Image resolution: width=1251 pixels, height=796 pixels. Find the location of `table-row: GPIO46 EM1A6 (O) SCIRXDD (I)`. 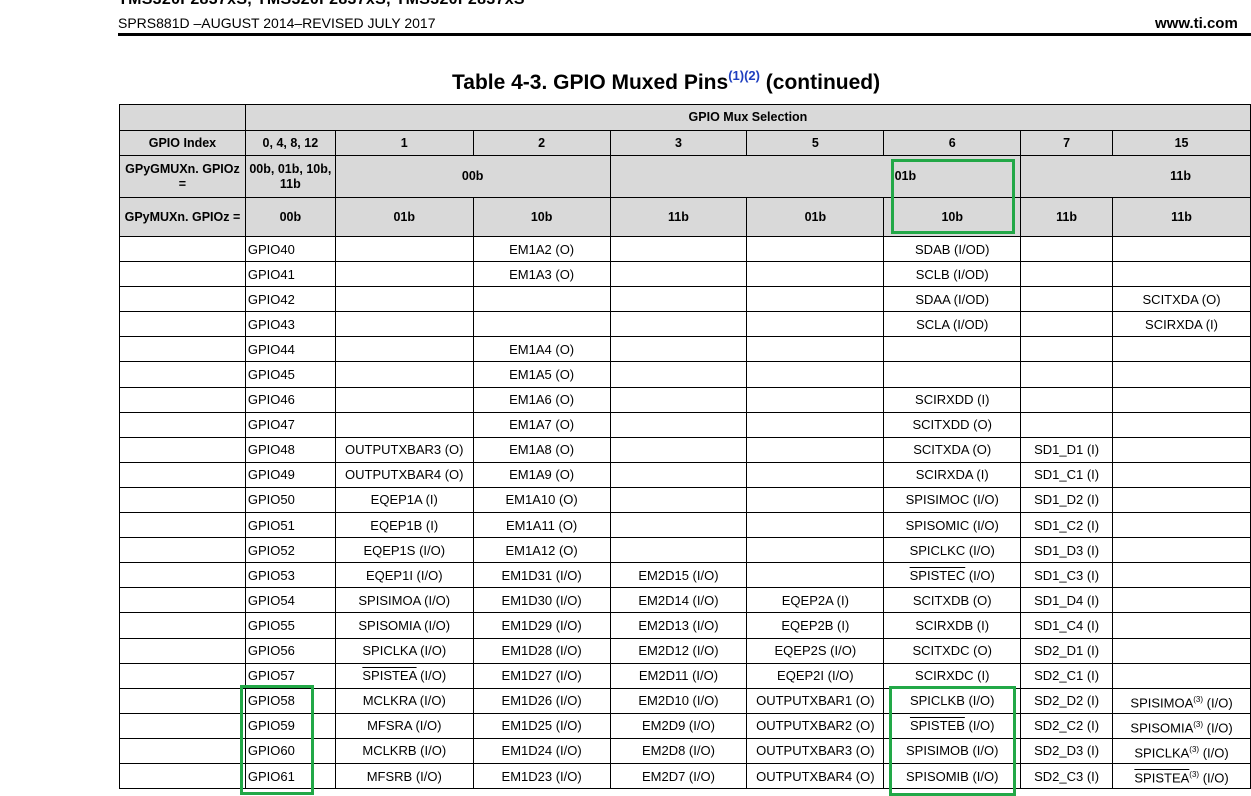

table-row: GPIO46 EM1A6 (O) SCIRXDD (I) is located at coordinates (685, 399).